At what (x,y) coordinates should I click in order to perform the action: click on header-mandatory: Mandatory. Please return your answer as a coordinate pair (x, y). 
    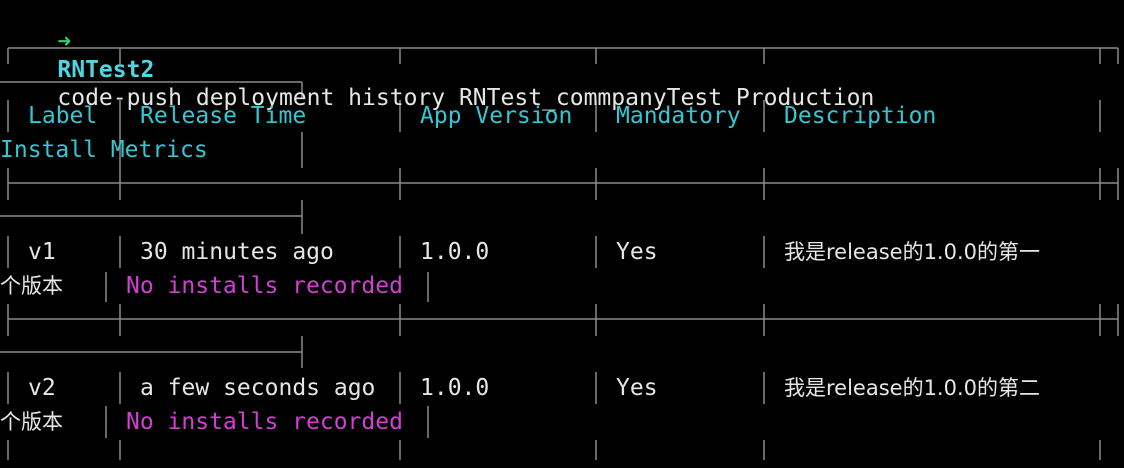
    Looking at the image, I should click on (678, 116).